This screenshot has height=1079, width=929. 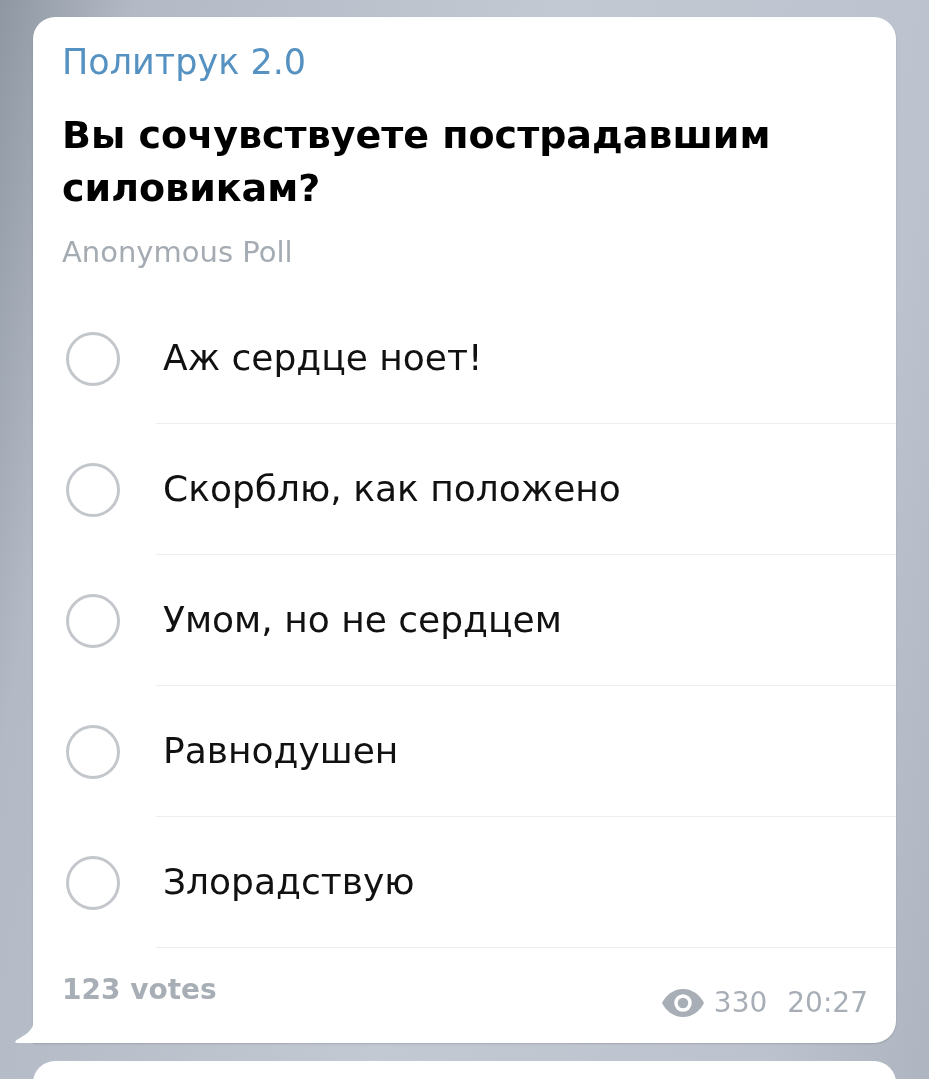 What do you see at coordinates (289, 882) in the screenshot?
I see `option-label: Злорадствую` at bounding box center [289, 882].